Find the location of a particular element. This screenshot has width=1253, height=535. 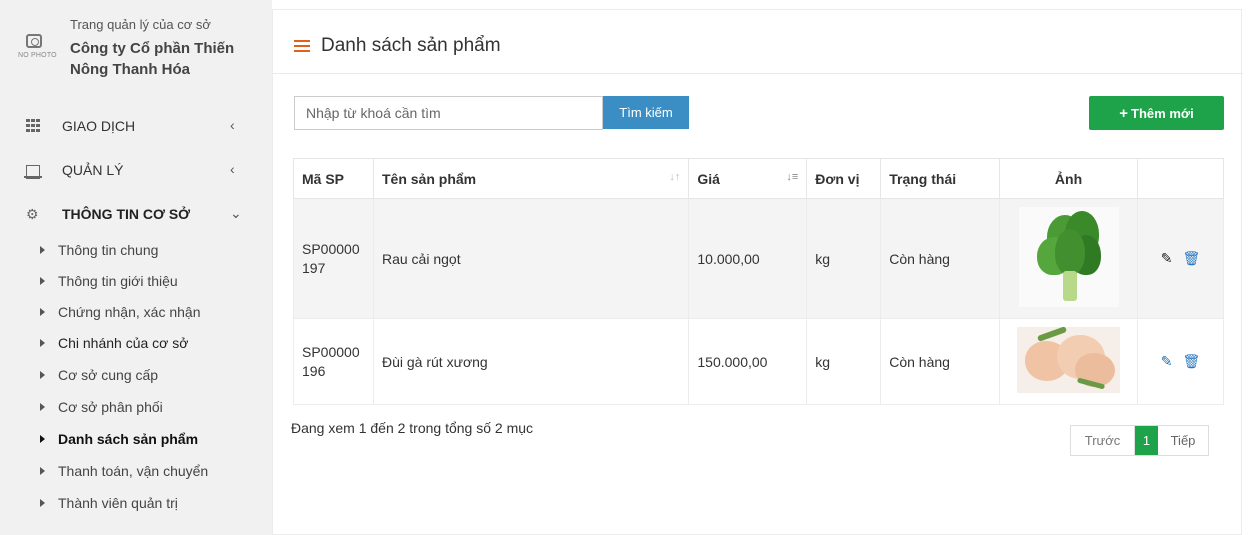

sort-icon: ↓↑ is located at coordinates (674, 177).